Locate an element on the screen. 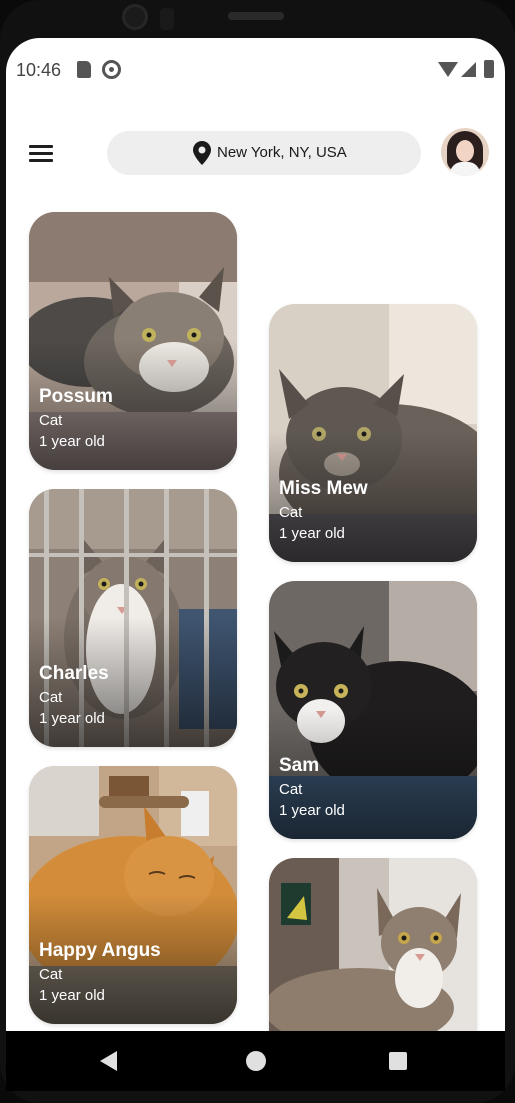 Image resolution: width=515 pixels, height=1103 pixels. status-bar: 10:46 is located at coordinates (255, 71).